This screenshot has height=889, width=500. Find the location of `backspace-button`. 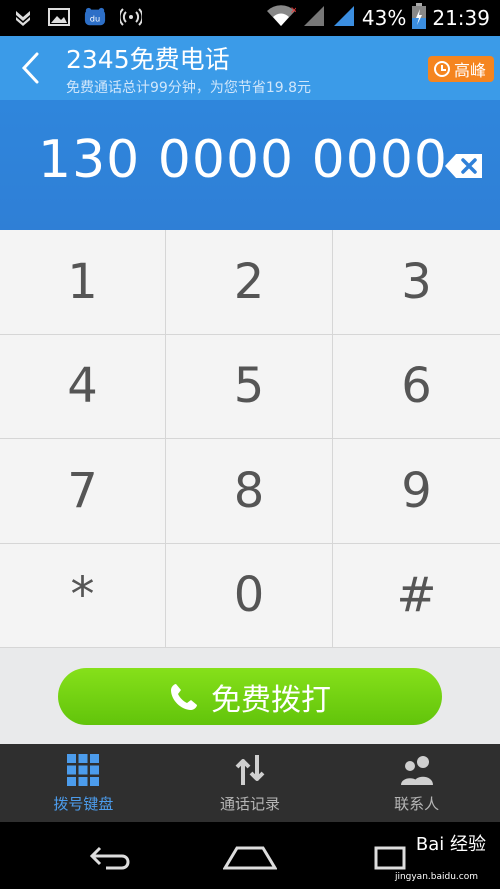

backspace-button is located at coordinates (464, 166).